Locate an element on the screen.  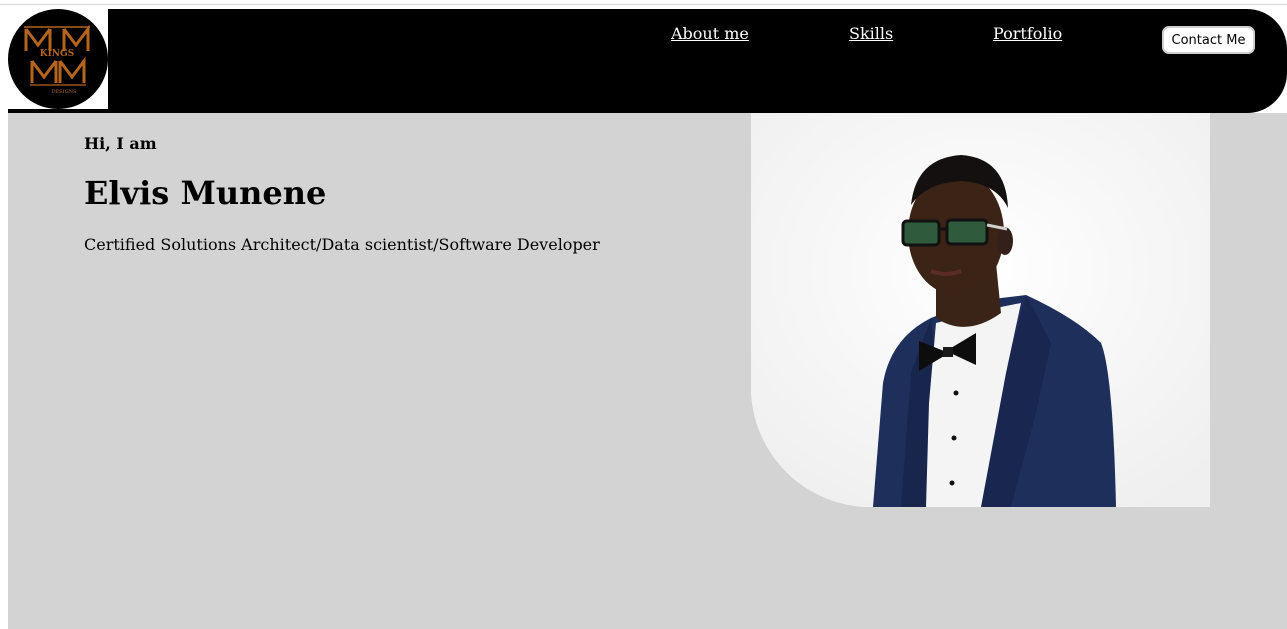
top-divider is located at coordinates (643, 4).